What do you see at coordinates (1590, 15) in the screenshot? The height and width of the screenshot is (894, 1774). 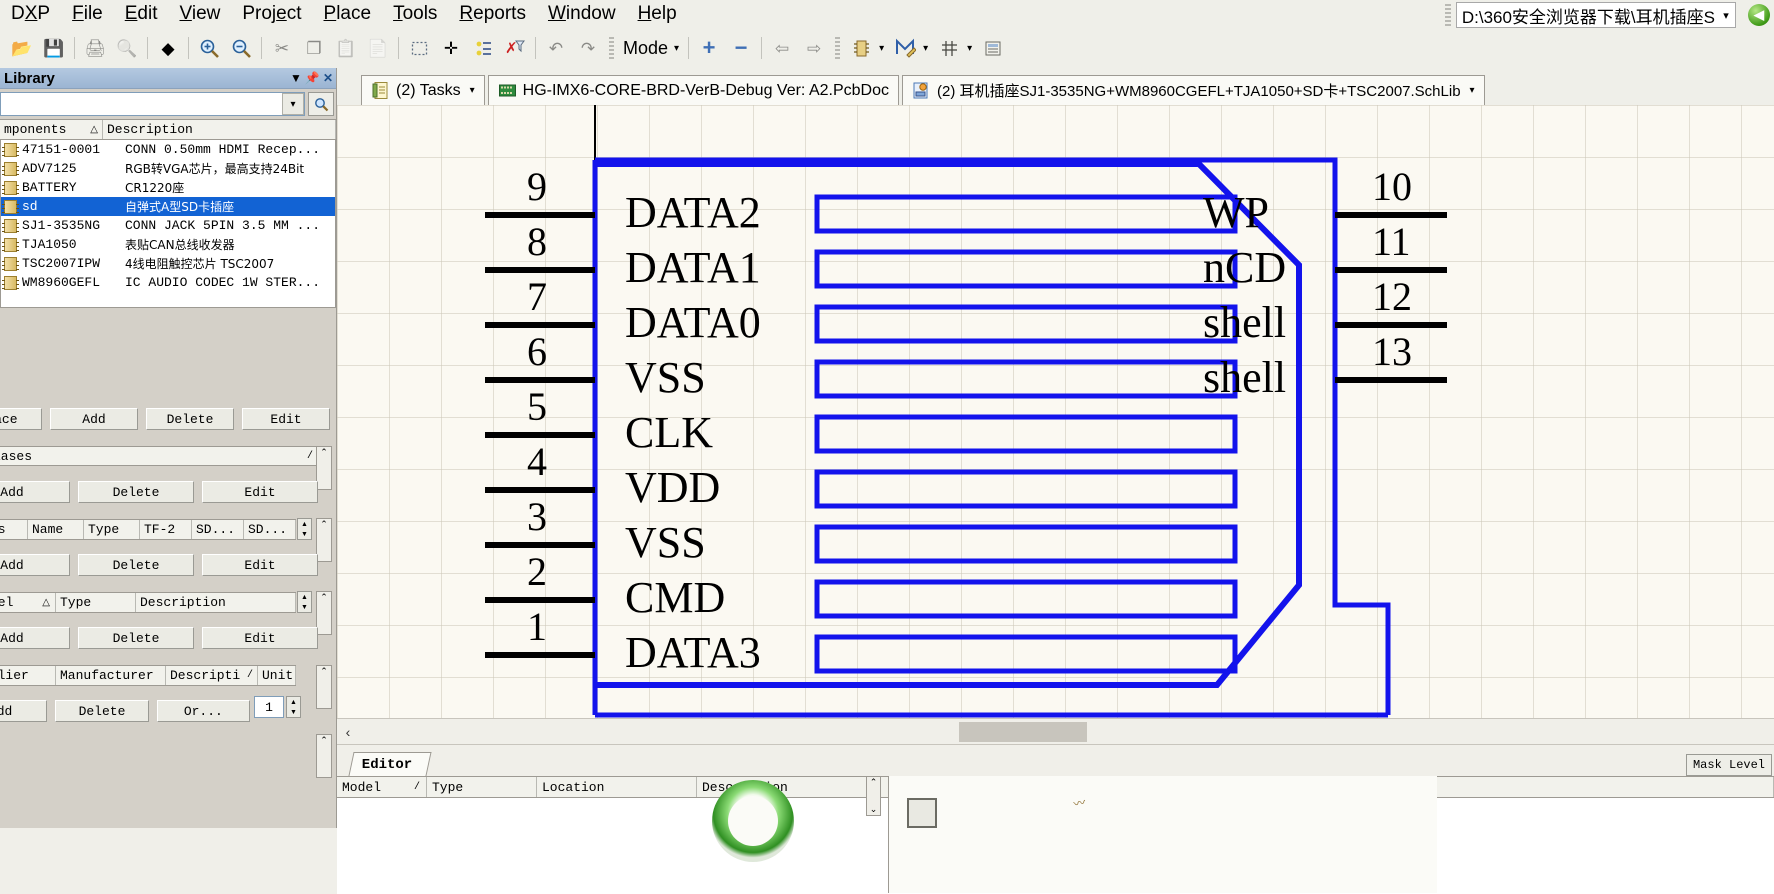 I see `project-path-field: D:\360安全浏览器下载\耳机插座S ▾` at bounding box center [1590, 15].